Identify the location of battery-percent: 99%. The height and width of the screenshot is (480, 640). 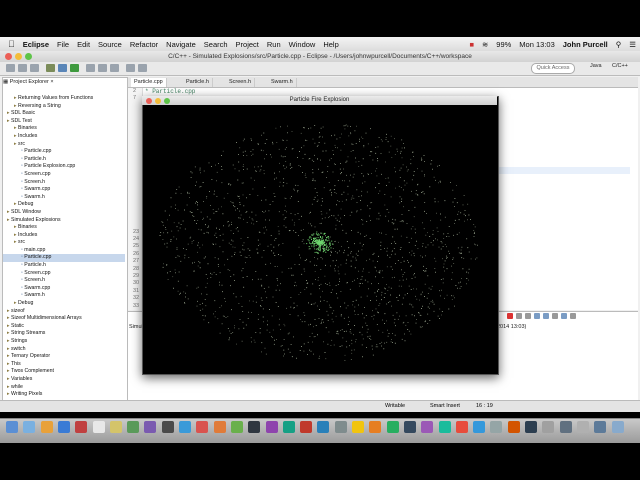
(503, 44).